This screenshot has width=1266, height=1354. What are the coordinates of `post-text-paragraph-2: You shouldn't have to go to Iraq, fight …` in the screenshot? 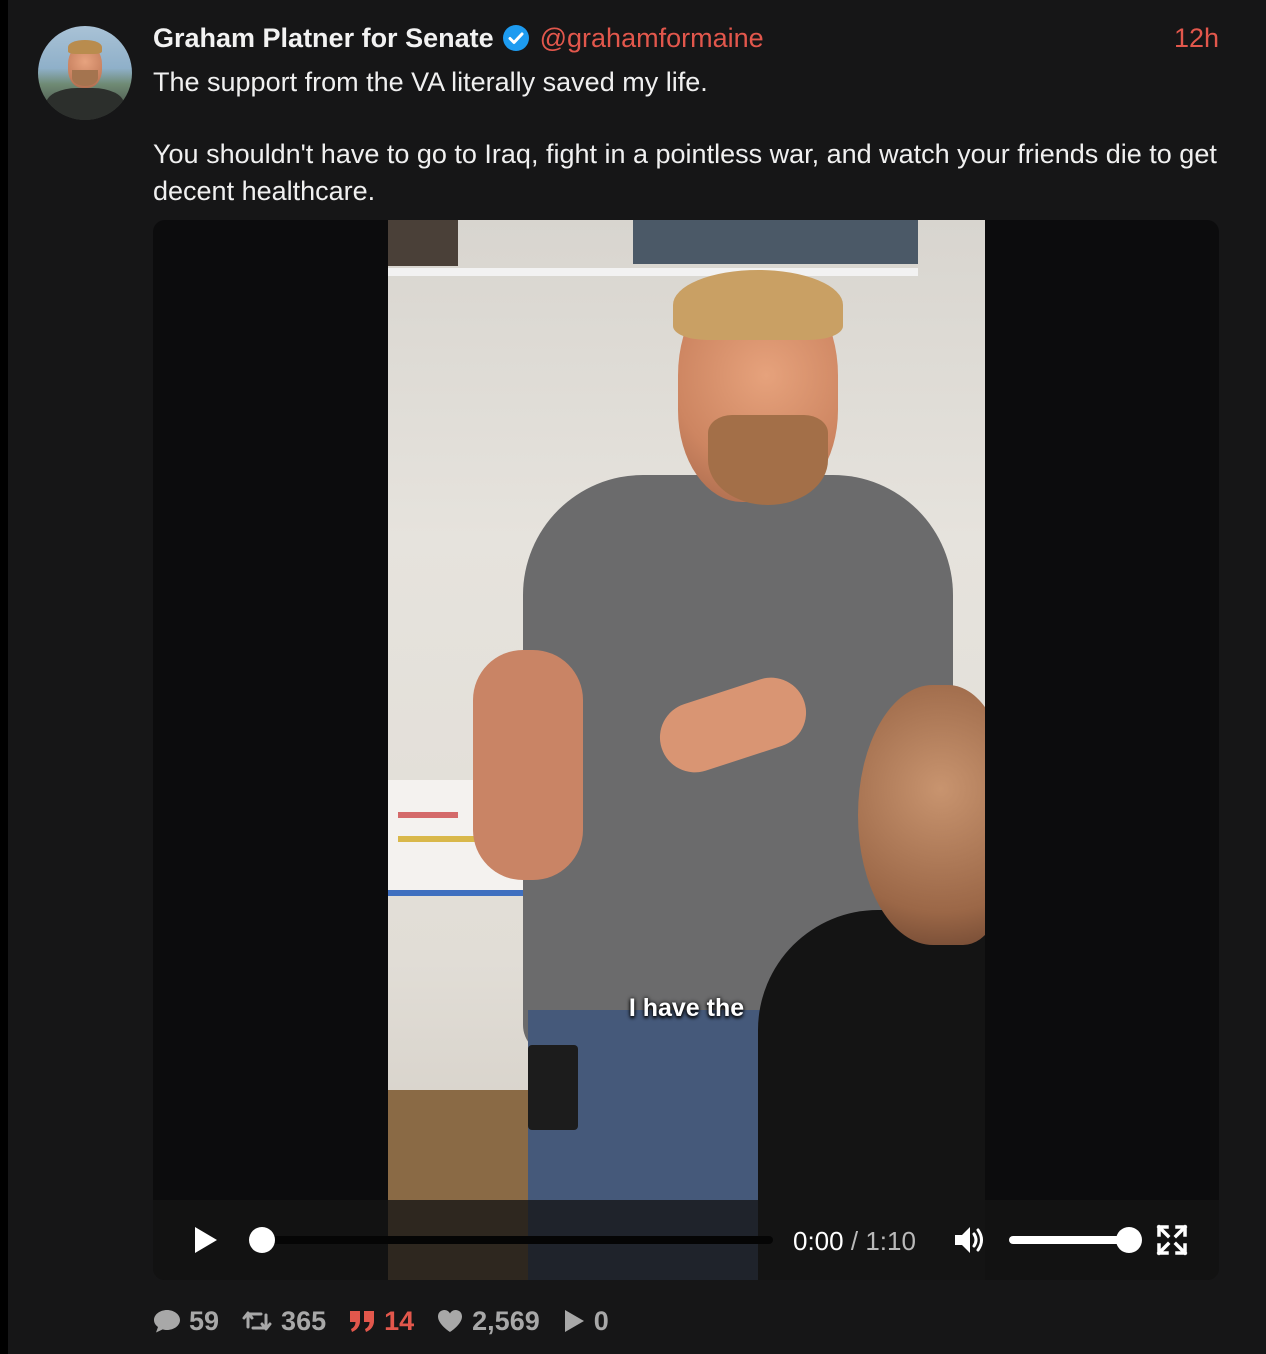 It's located at (685, 172).